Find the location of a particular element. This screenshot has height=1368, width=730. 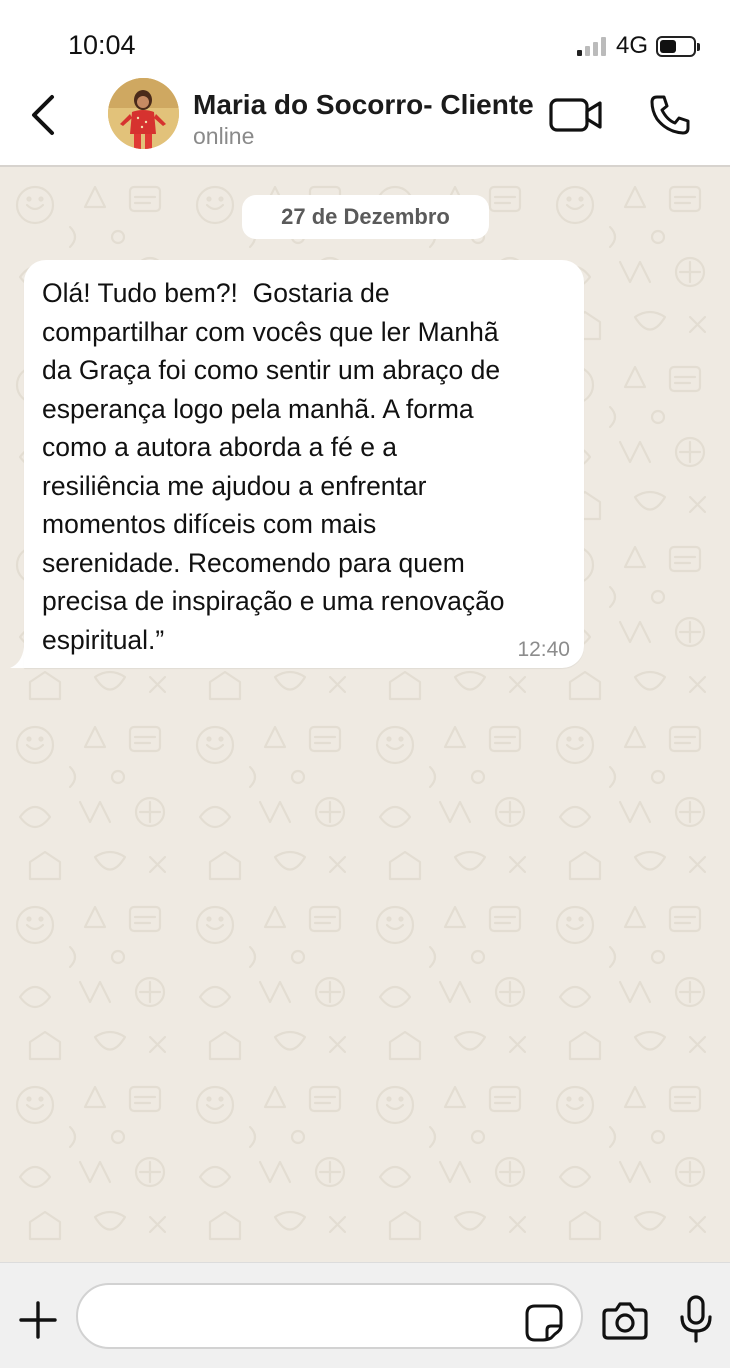

contact-name: Maria do Socorro- Cliente is located at coordinates (363, 105).